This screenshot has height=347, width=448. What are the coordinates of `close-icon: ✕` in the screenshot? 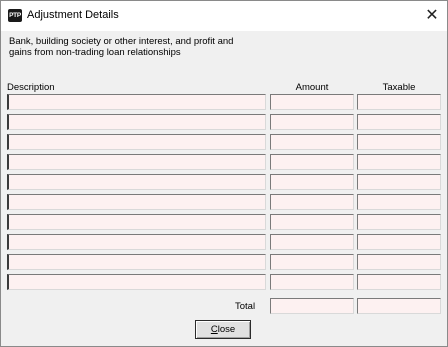 It's located at (432, 15).